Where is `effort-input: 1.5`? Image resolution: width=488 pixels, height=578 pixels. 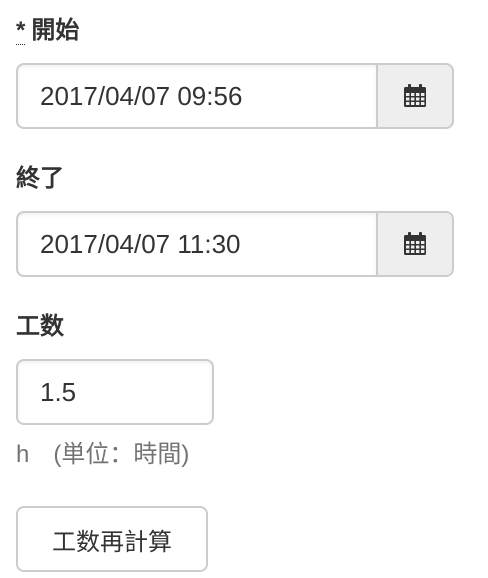
effort-input: 1.5 is located at coordinates (115, 392).